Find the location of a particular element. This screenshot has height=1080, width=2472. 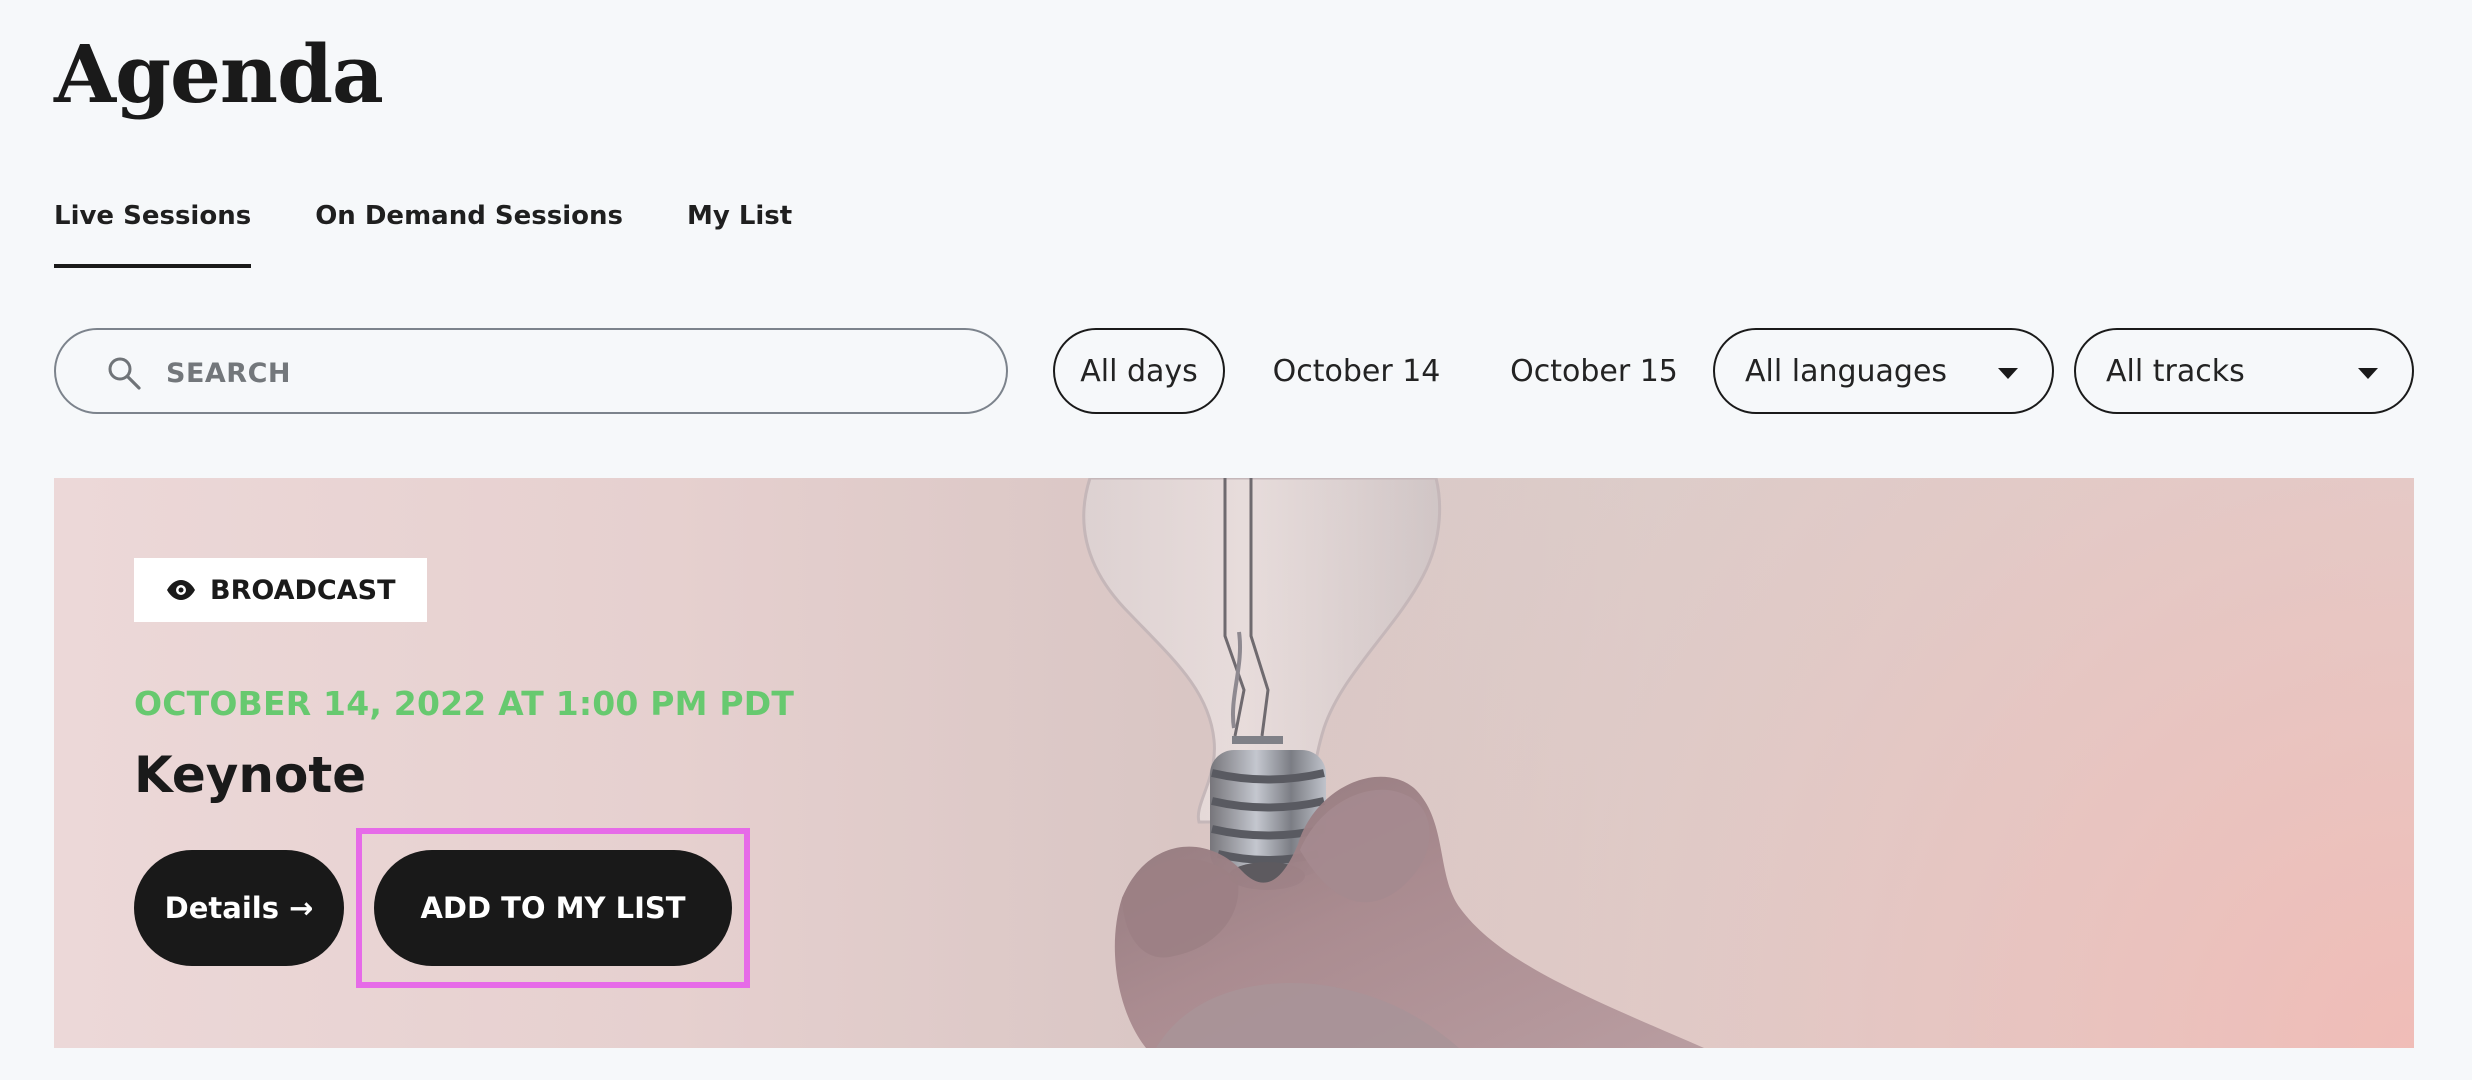

session-tabs: Live Sessions On Demand Sessions My List is located at coordinates (455, 235).